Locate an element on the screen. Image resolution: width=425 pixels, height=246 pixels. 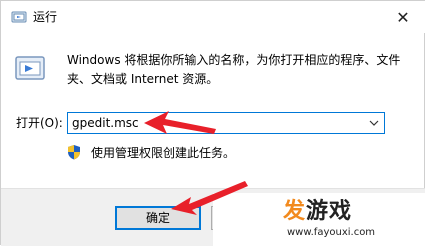
watermark-fa: 发 is located at coordinates (295, 211).